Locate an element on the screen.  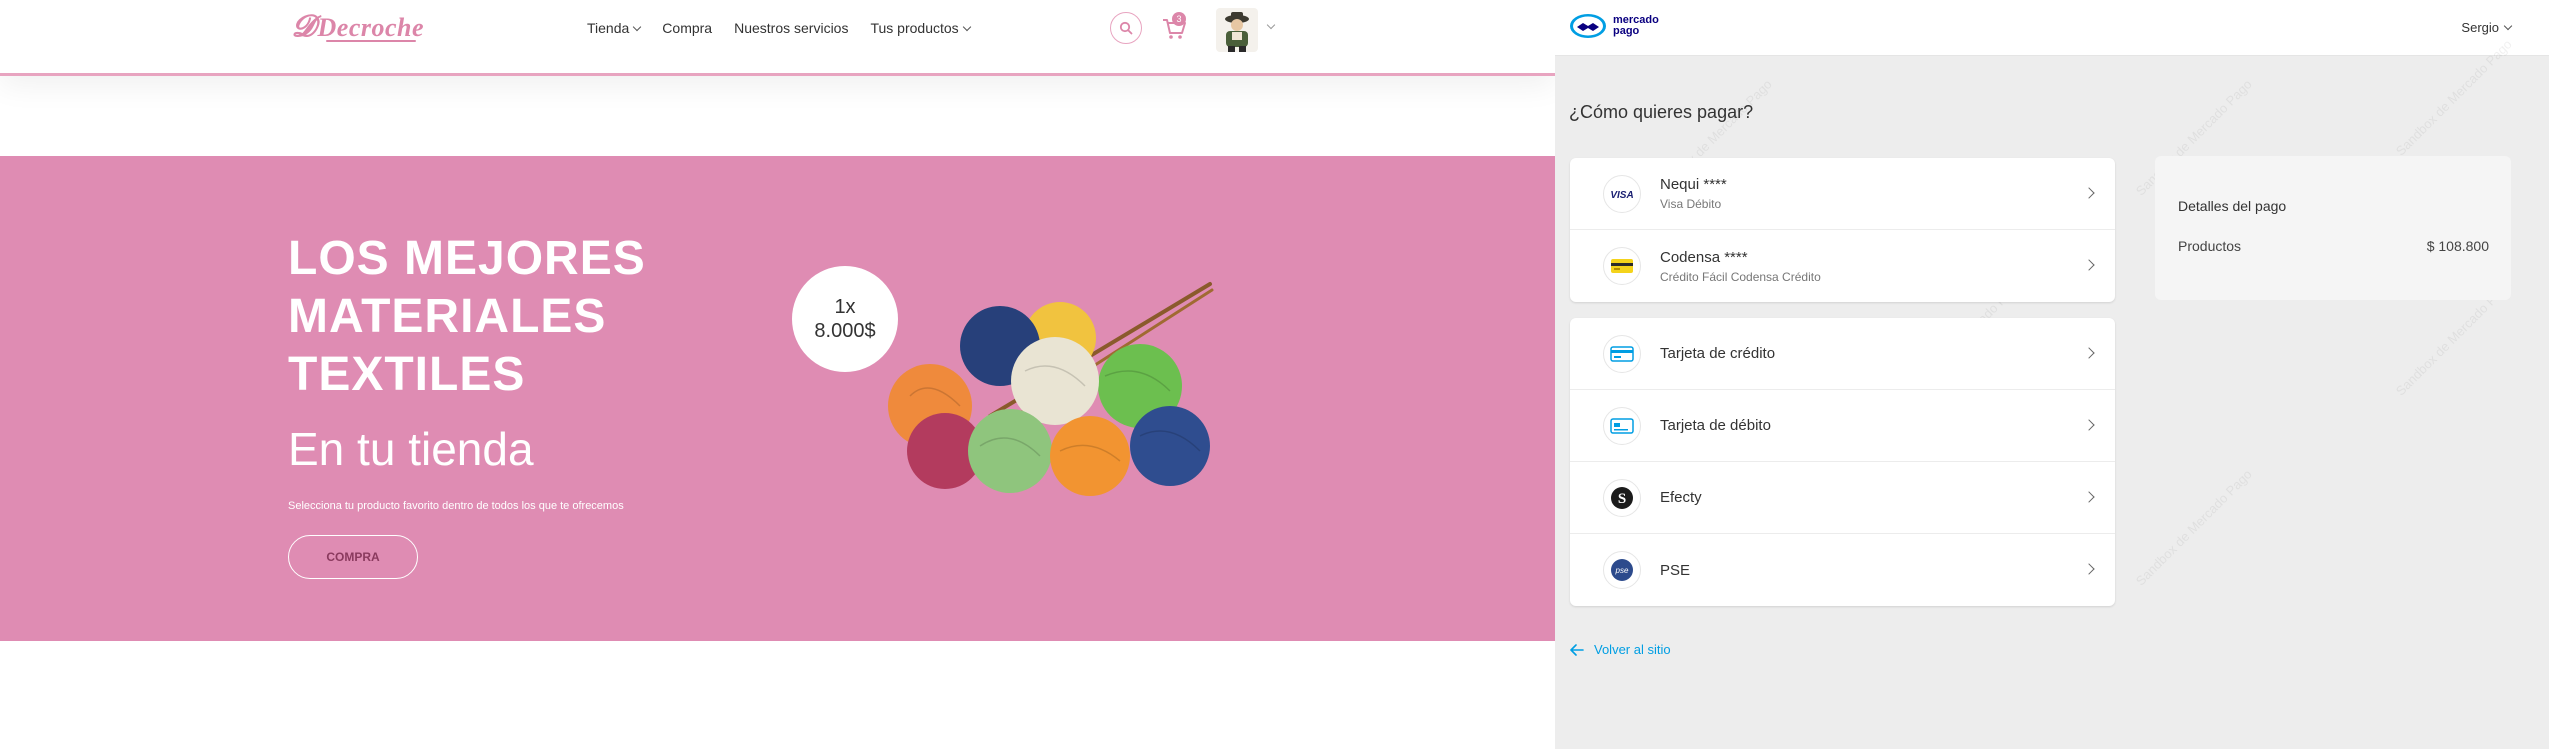
avatar is located at coordinates (1237, 30).